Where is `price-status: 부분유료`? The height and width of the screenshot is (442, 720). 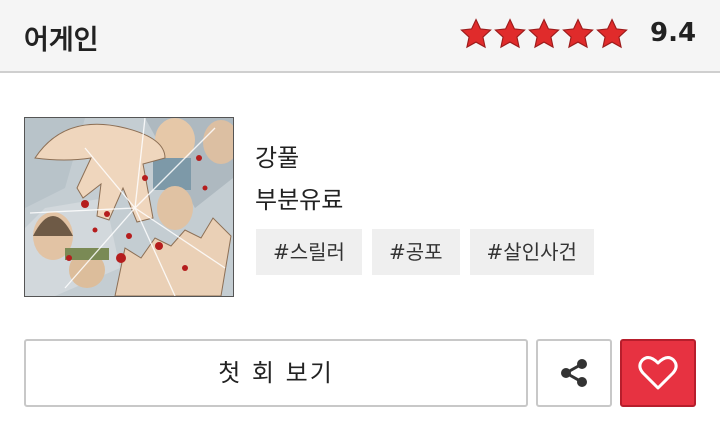 price-status: 부분유료 is located at coordinates (299, 200).